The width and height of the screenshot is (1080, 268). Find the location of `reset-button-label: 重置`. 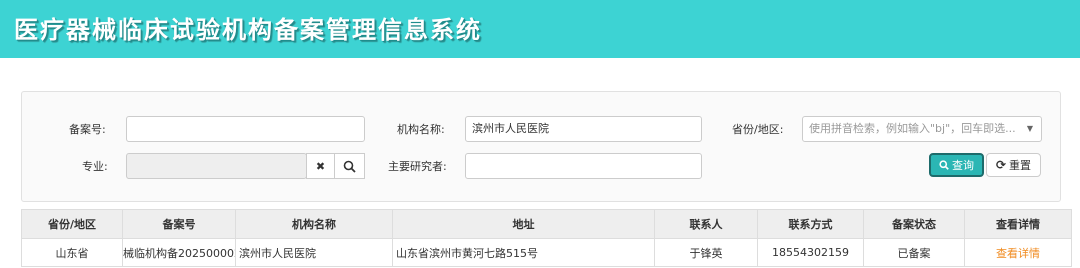

reset-button-label: 重置 is located at coordinates (1020, 165).